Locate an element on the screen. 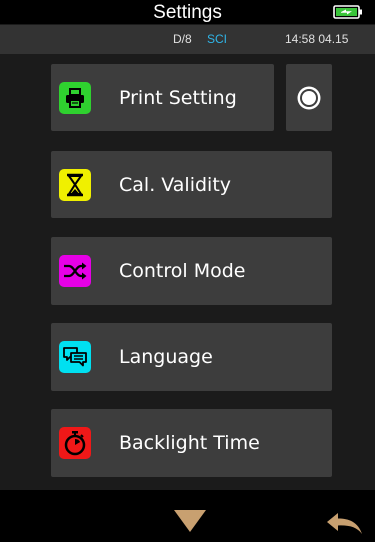 The image size is (375, 542). clock: 14:58 04.15 is located at coordinates (317, 39).